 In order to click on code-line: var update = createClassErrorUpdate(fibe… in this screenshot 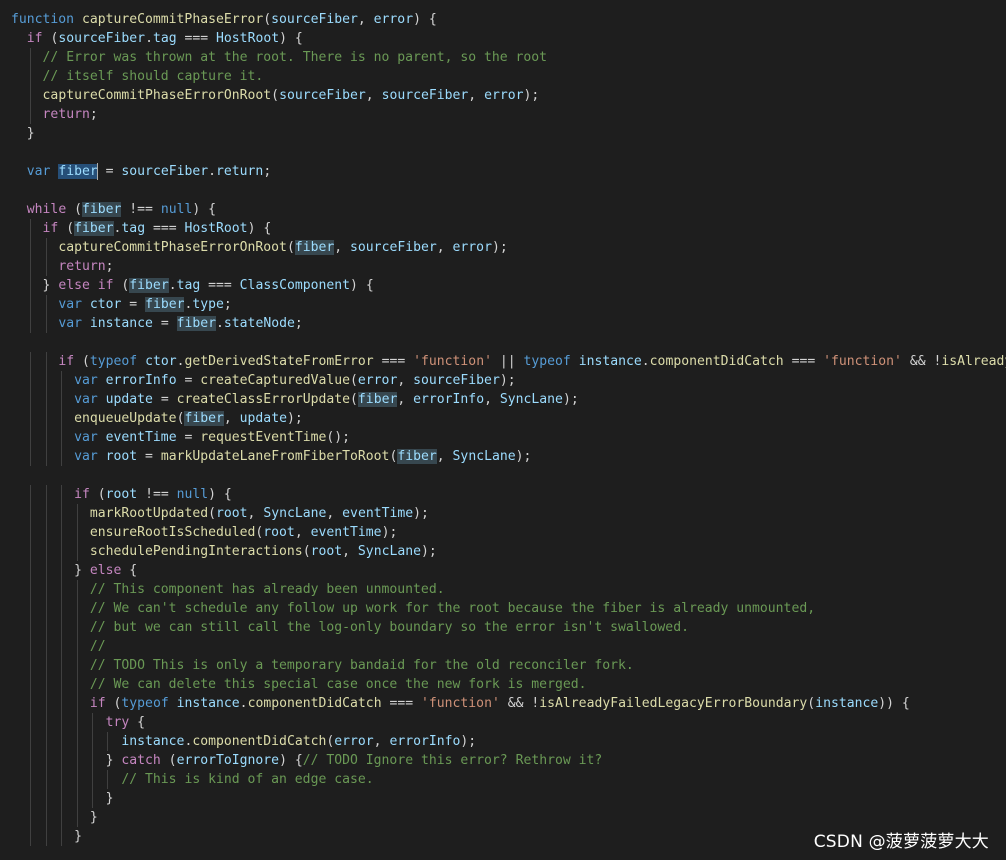, I will do `click(295, 399)`.